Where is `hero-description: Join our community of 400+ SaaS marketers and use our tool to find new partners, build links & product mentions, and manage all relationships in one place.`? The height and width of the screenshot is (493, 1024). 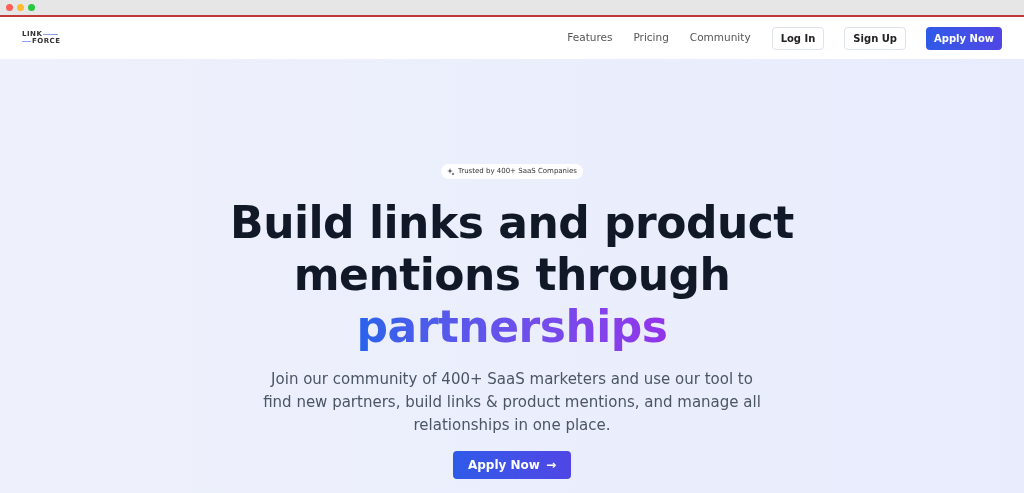 hero-description: Join our community of 400+ SaaS marketers and use our tool to find new partners, build links & product mentions, and manage all relationships in one place. is located at coordinates (512, 402).